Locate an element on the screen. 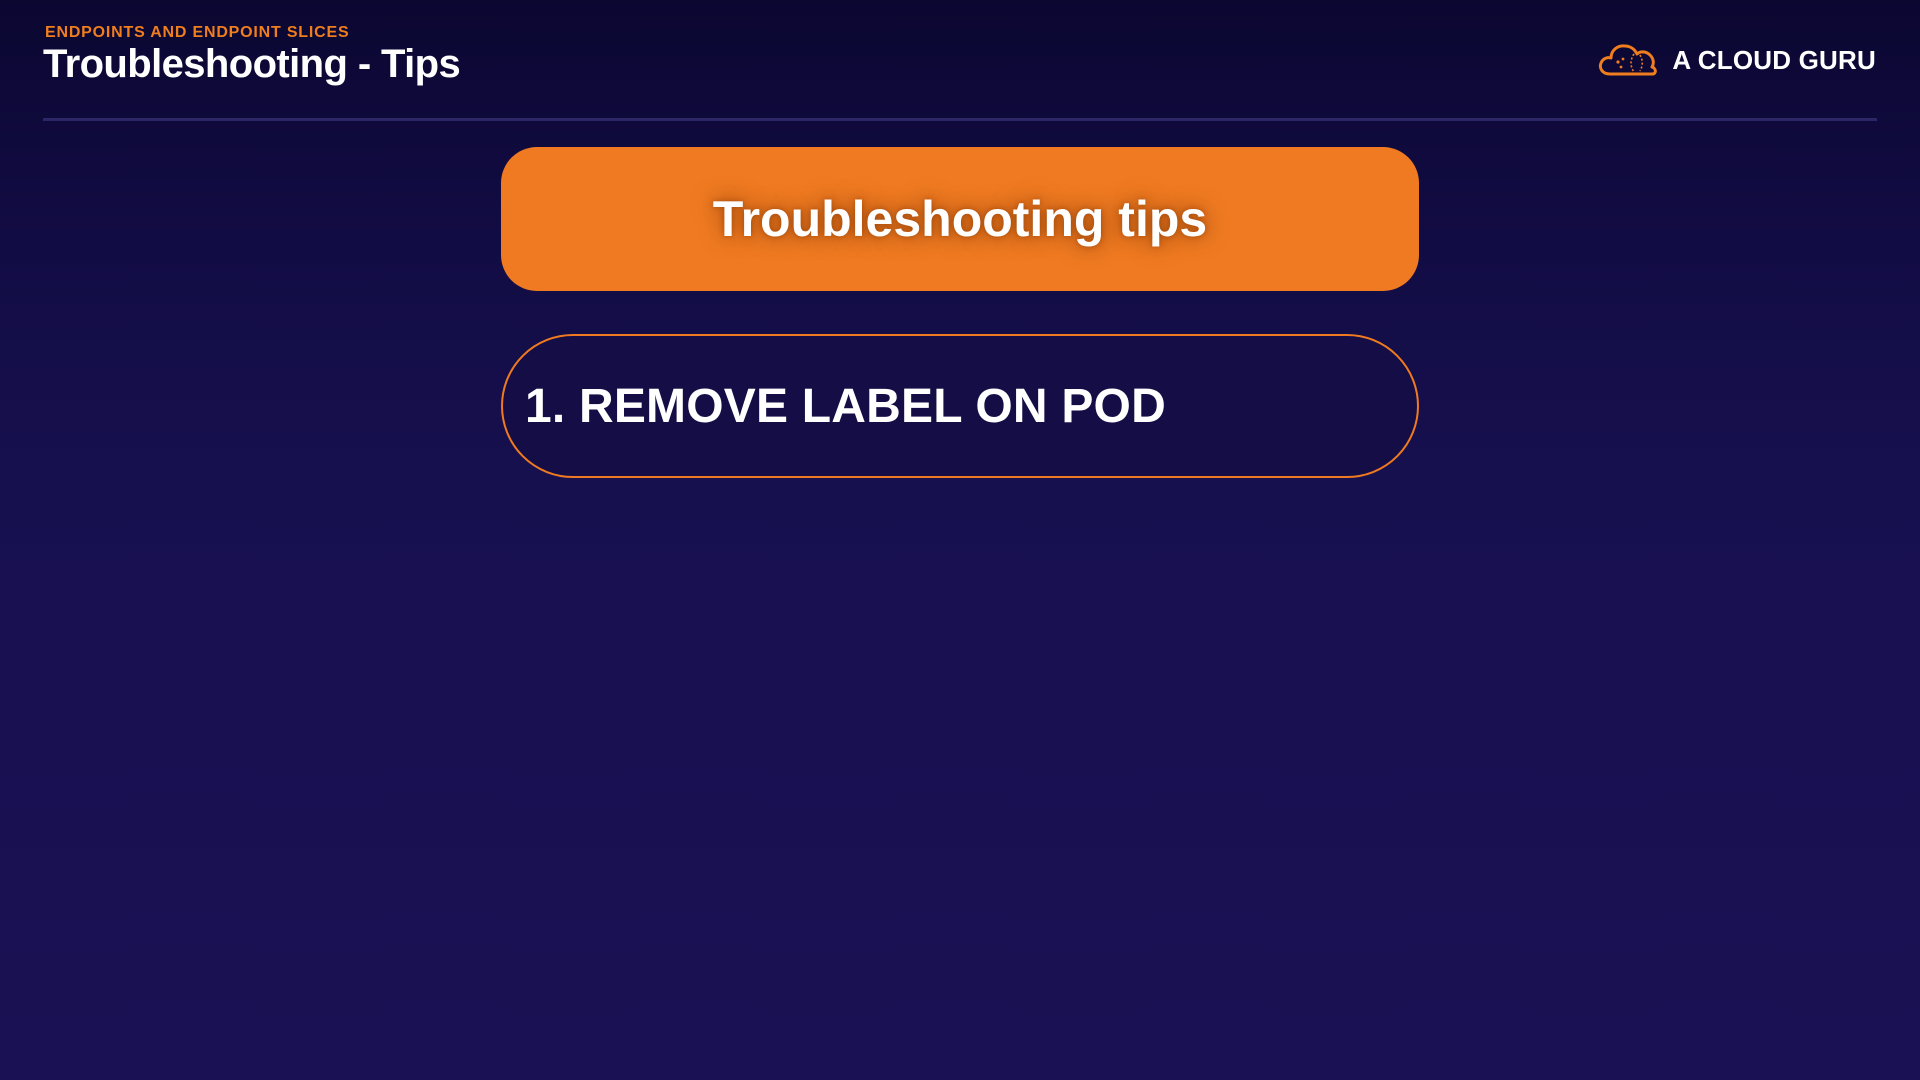 The image size is (1920, 1080). brand-logo: A CLOUD GURU is located at coordinates (1736, 60).